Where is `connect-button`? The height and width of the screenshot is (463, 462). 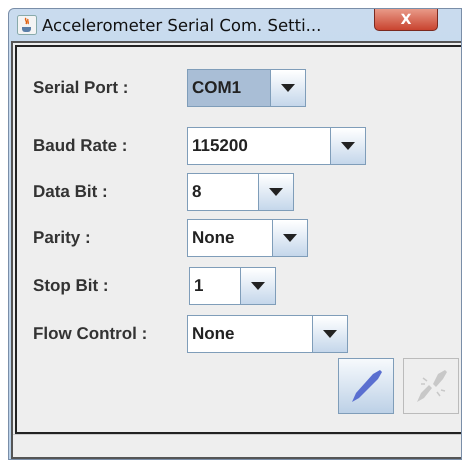
connect-button is located at coordinates (366, 386).